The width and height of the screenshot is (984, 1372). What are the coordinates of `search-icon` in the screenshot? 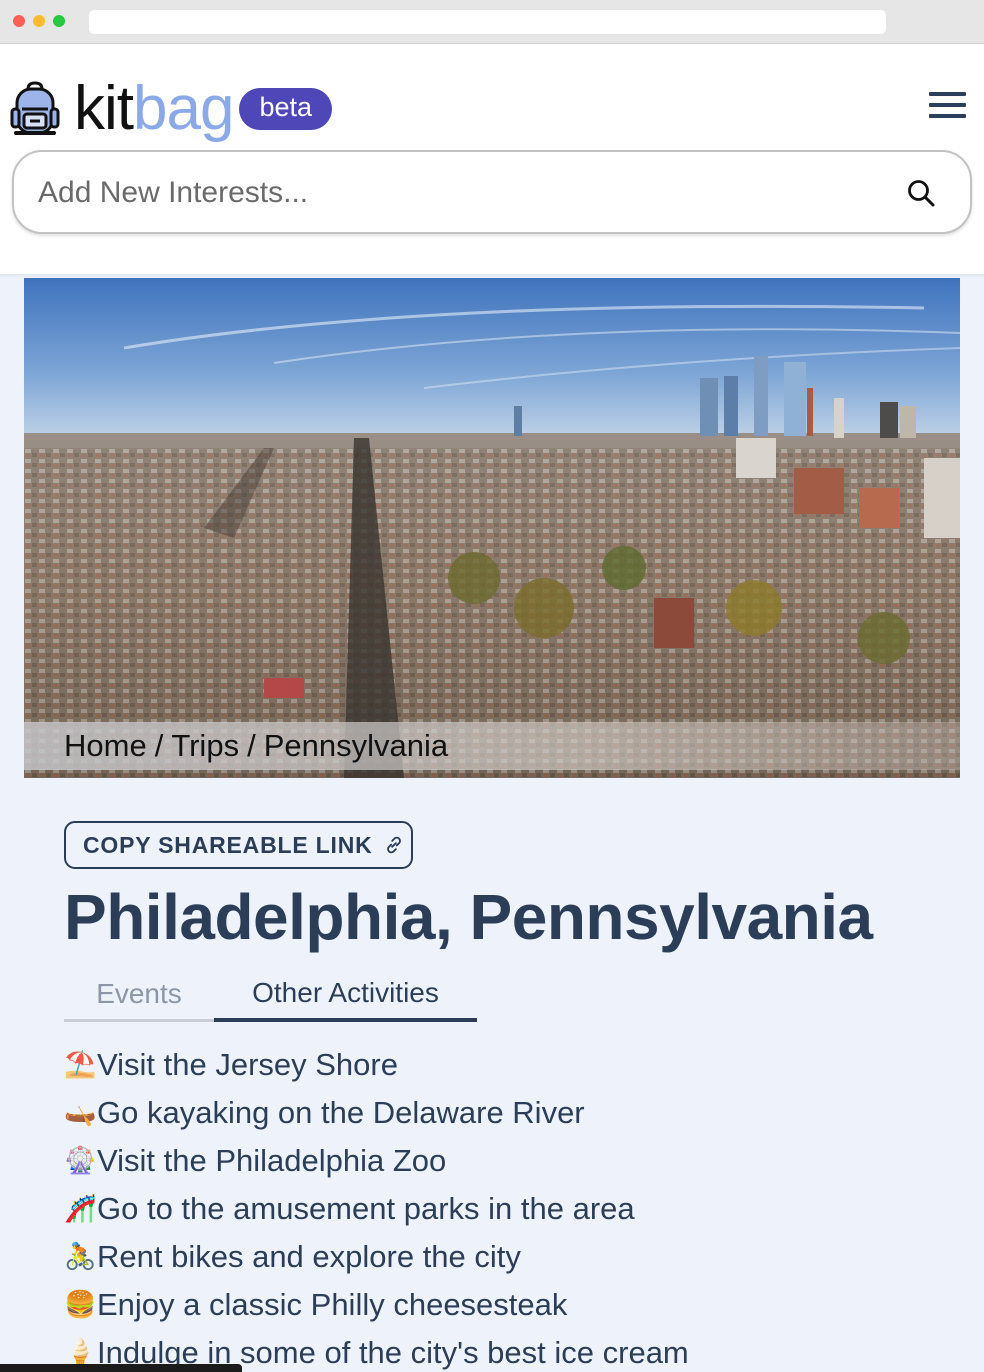 It's located at (921, 193).